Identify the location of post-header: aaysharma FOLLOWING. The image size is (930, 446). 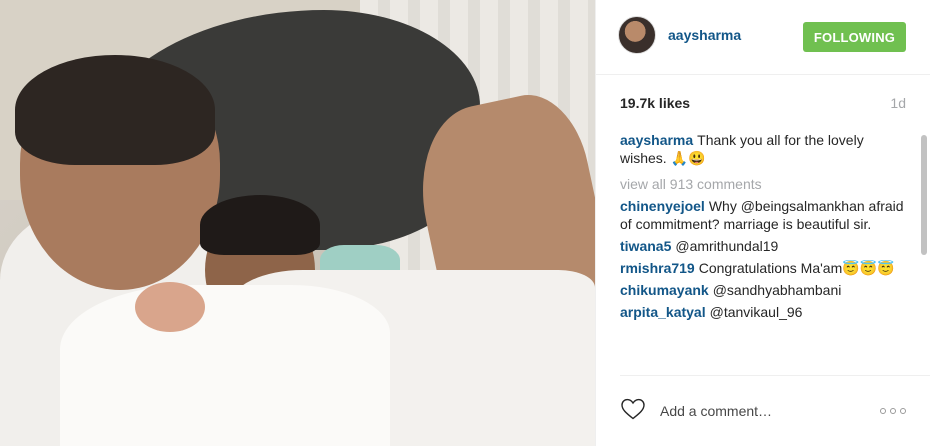
(763, 37).